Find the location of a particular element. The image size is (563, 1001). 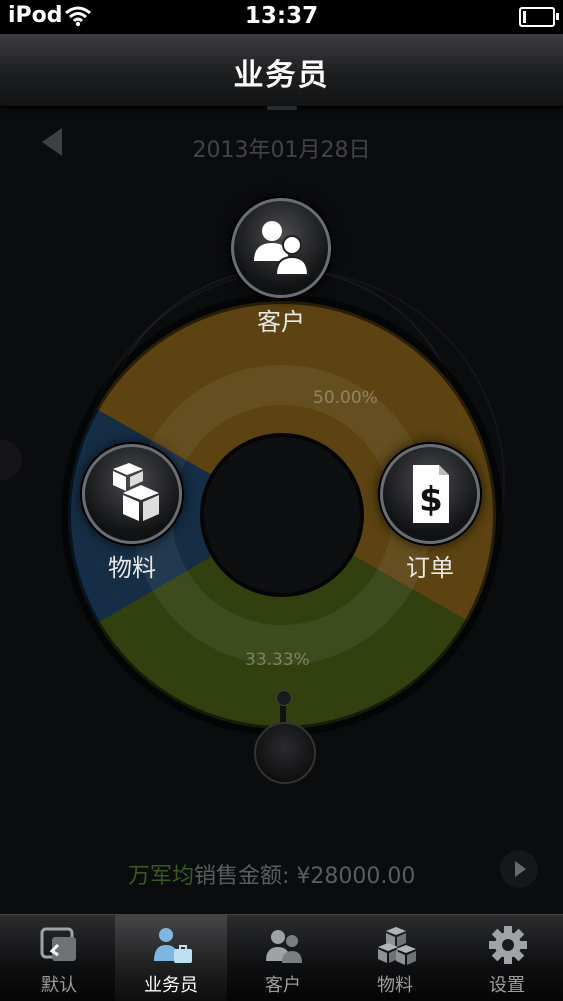

wheel-node-order: $ 订单 is located at coordinates (430, 513).